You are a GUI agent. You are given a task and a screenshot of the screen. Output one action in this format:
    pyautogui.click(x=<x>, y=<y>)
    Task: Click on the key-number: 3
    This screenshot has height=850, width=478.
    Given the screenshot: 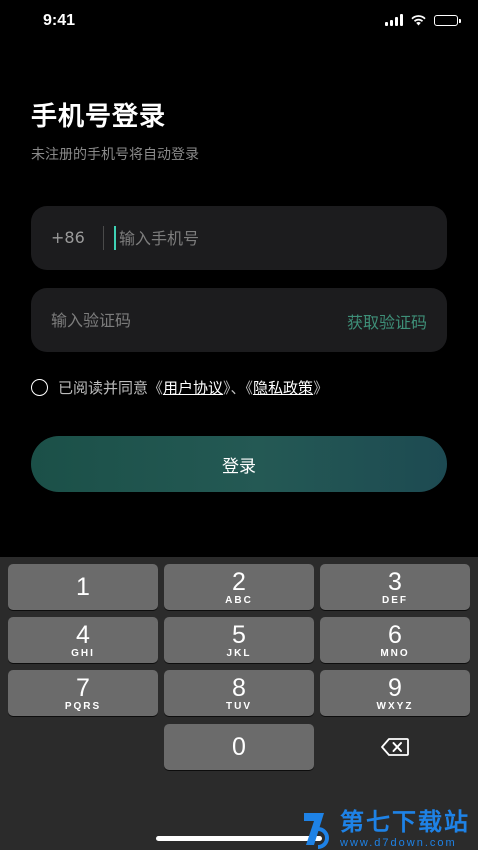 What is the action you would take?
    pyautogui.click(x=395, y=582)
    